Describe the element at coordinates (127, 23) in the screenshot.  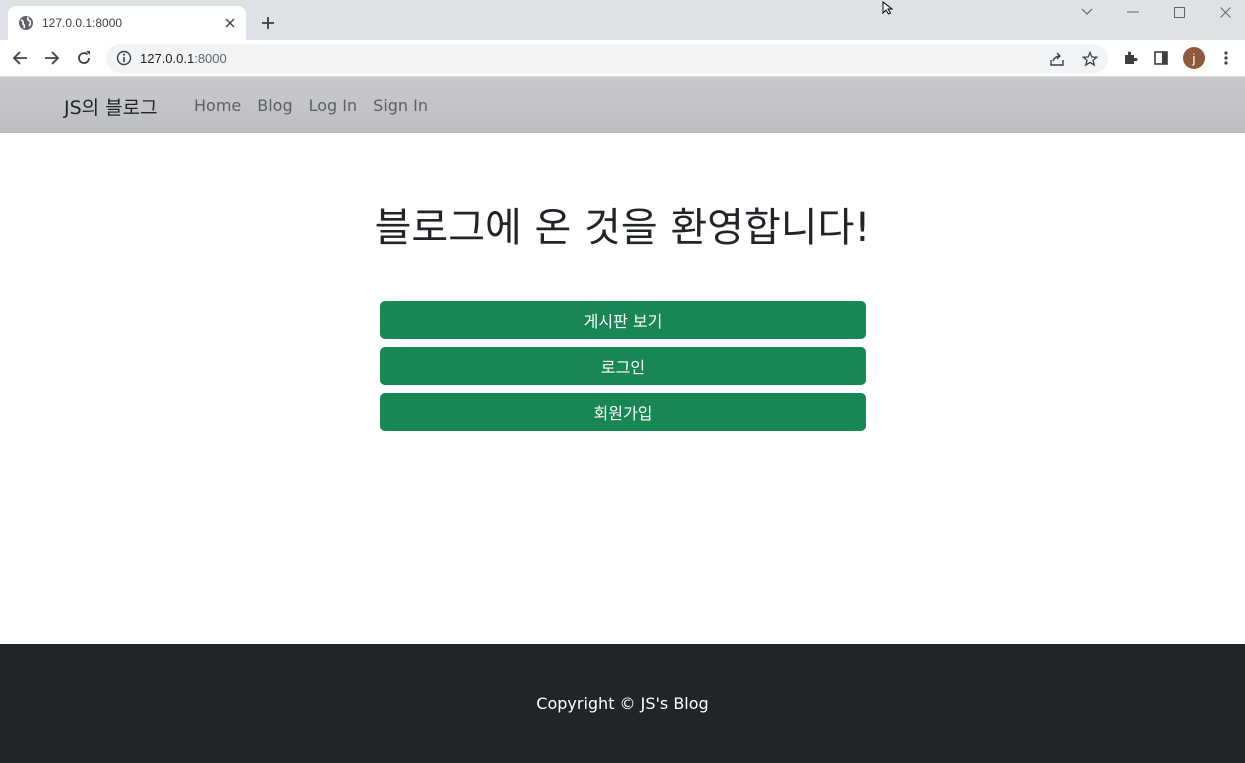
I see `browser-tab: 127.0.0.1:8000` at that location.